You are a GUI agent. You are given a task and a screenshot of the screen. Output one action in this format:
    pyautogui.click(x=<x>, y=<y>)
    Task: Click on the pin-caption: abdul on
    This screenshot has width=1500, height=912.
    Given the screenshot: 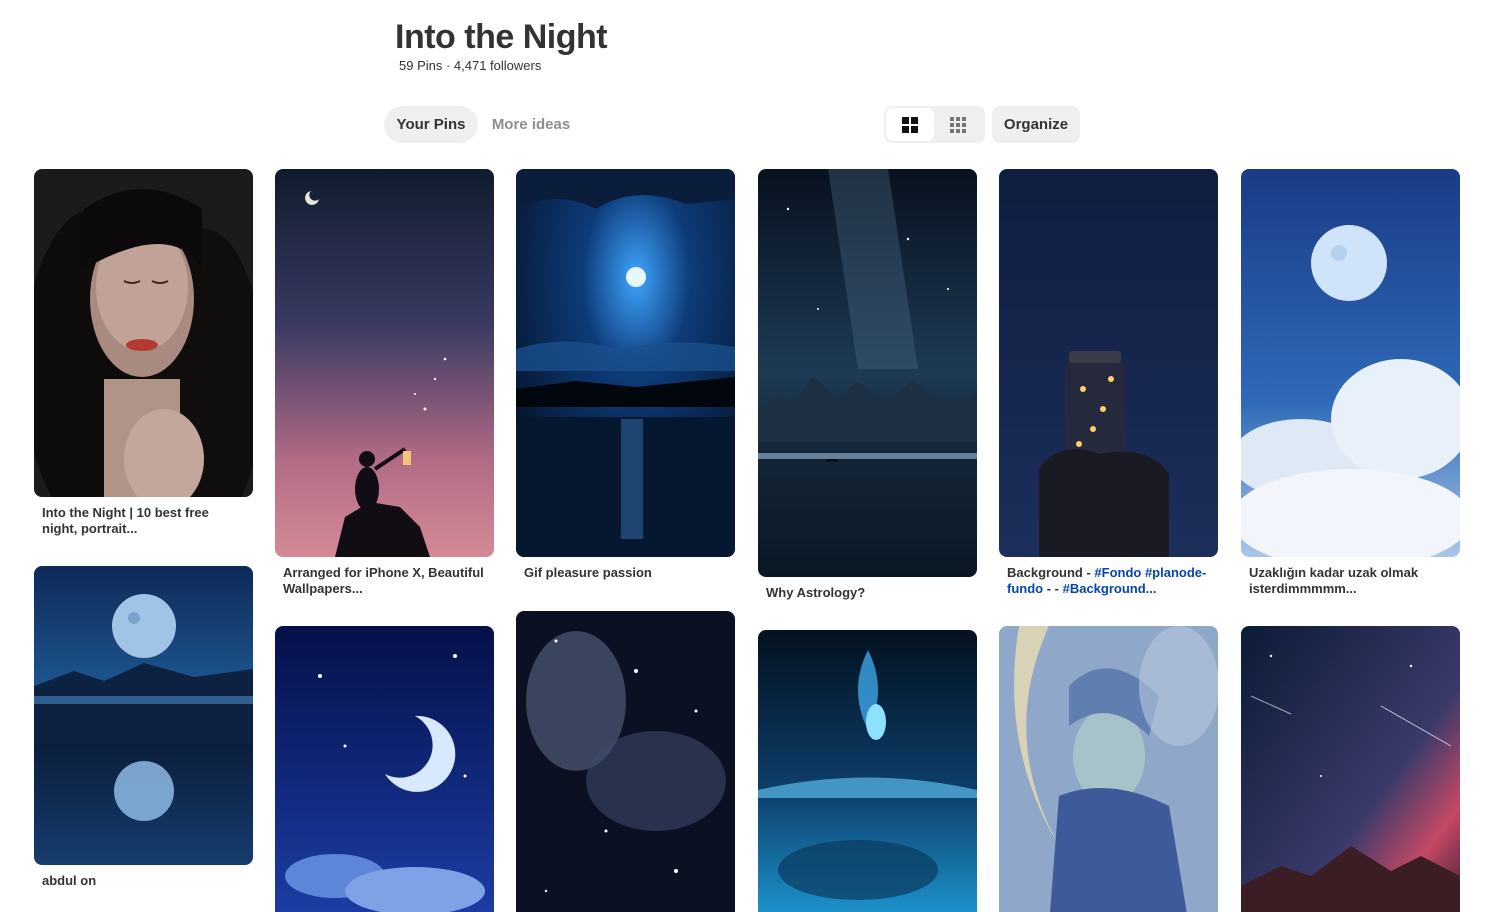 What is the action you would take?
    pyautogui.click(x=69, y=880)
    